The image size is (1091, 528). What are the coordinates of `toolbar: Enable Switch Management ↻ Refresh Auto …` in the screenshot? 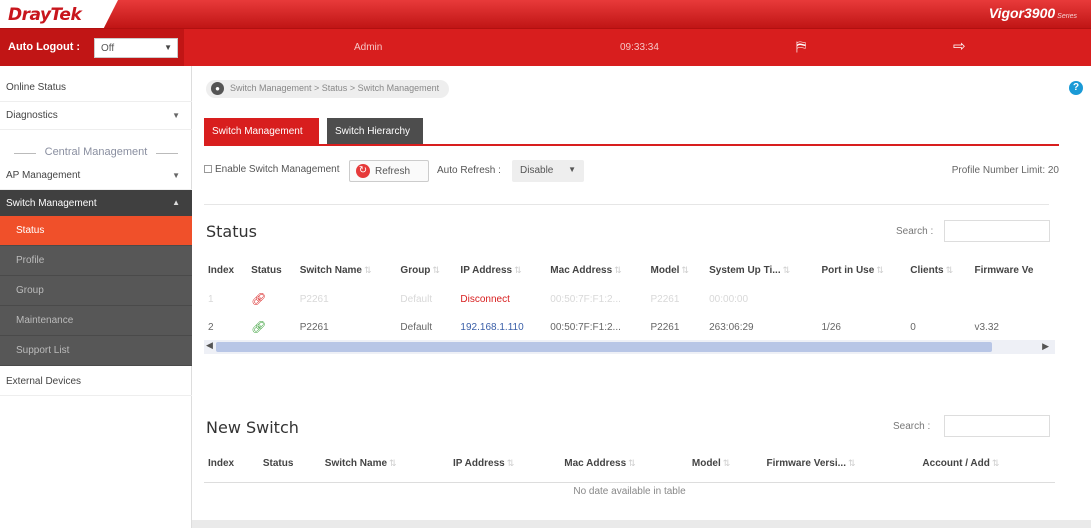 It's located at (631, 171).